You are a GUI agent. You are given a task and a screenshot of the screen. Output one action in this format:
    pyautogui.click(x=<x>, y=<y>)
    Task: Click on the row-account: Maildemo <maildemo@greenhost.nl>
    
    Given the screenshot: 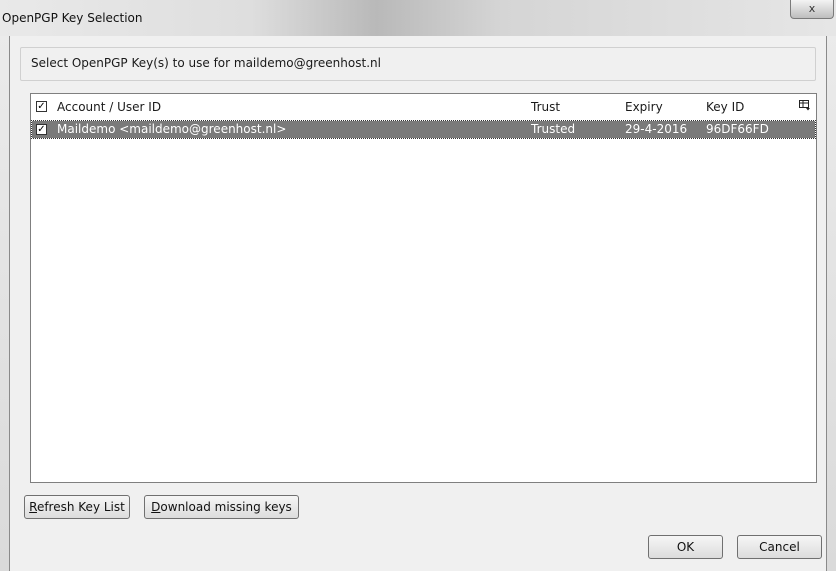 What is the action you would take?
    pyautogui.click(x=172, y=129)
    